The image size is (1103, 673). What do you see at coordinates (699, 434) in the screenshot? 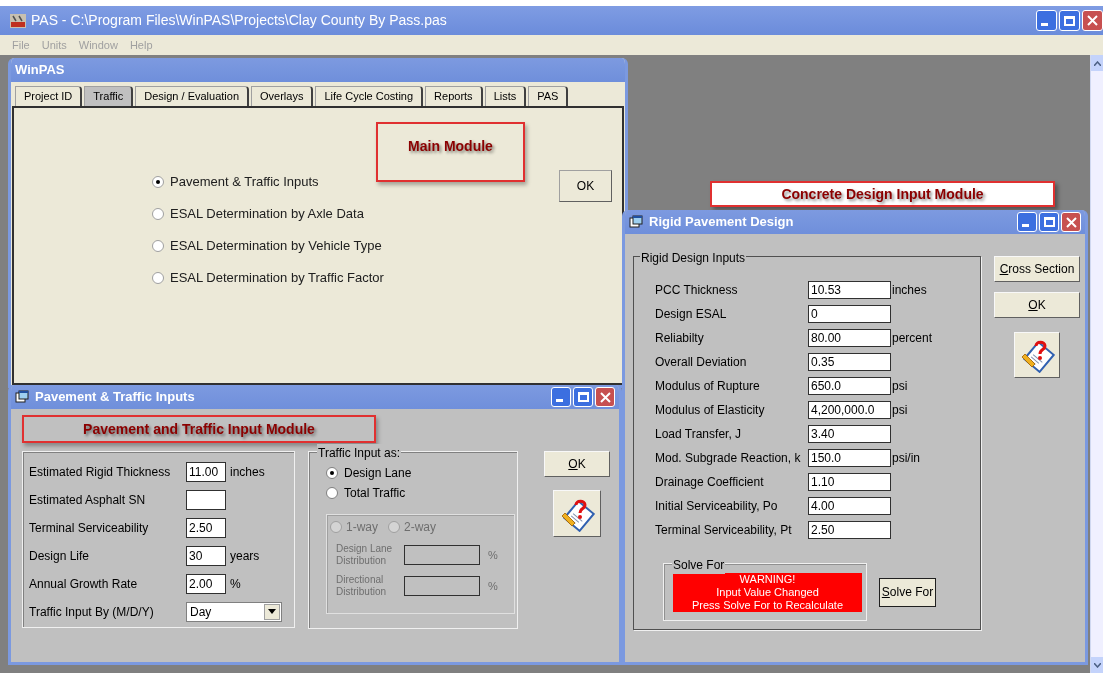
I see `field-label: Load Transfer, J` at bounding box center [699, 434].